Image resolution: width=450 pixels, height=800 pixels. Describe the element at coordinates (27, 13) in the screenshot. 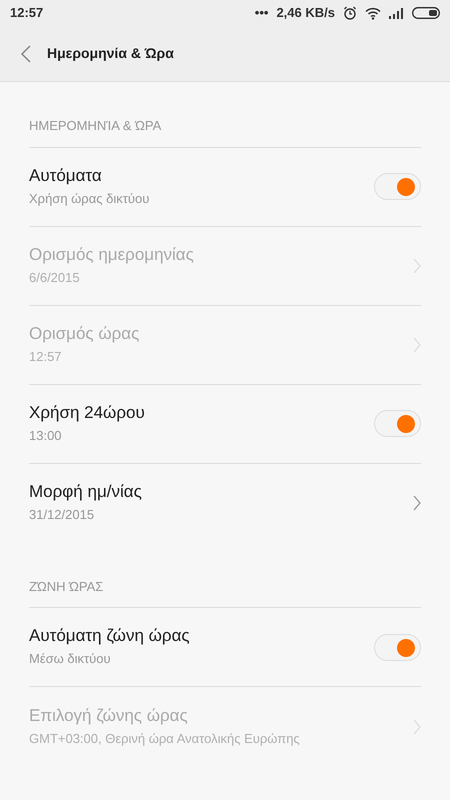

I see `status-time: 12:57` at that location.